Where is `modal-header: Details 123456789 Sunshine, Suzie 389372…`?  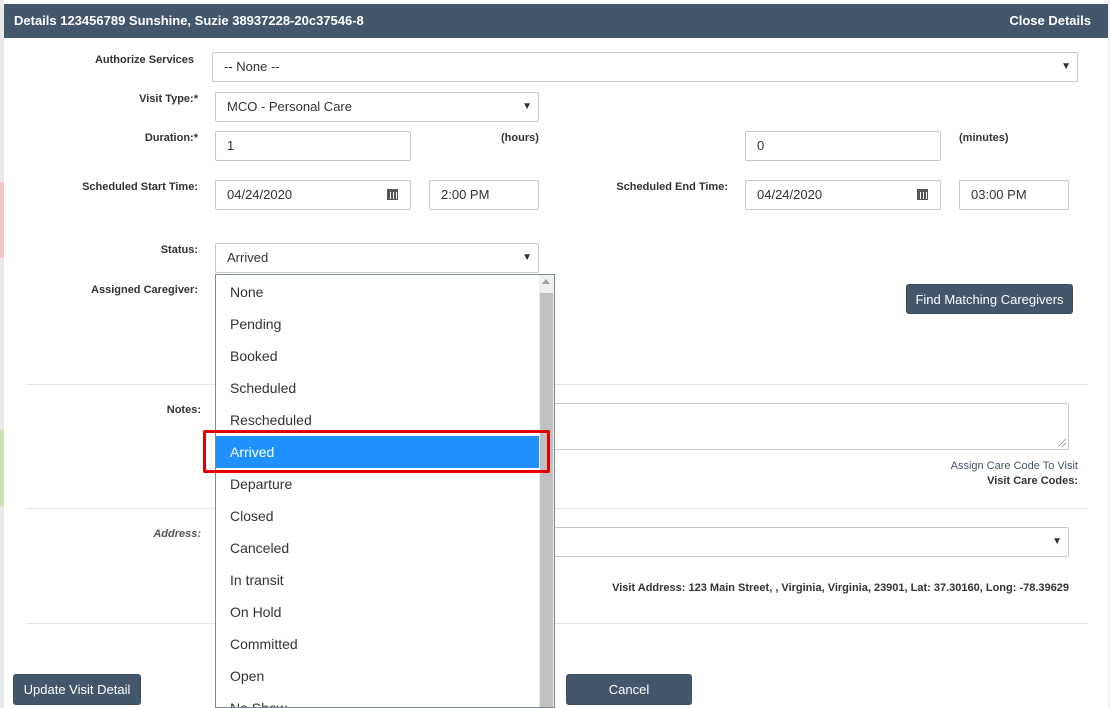 modal-header: Details 123456789 Sunshine, Suzie 389372… is located at coordinates (556, 21).